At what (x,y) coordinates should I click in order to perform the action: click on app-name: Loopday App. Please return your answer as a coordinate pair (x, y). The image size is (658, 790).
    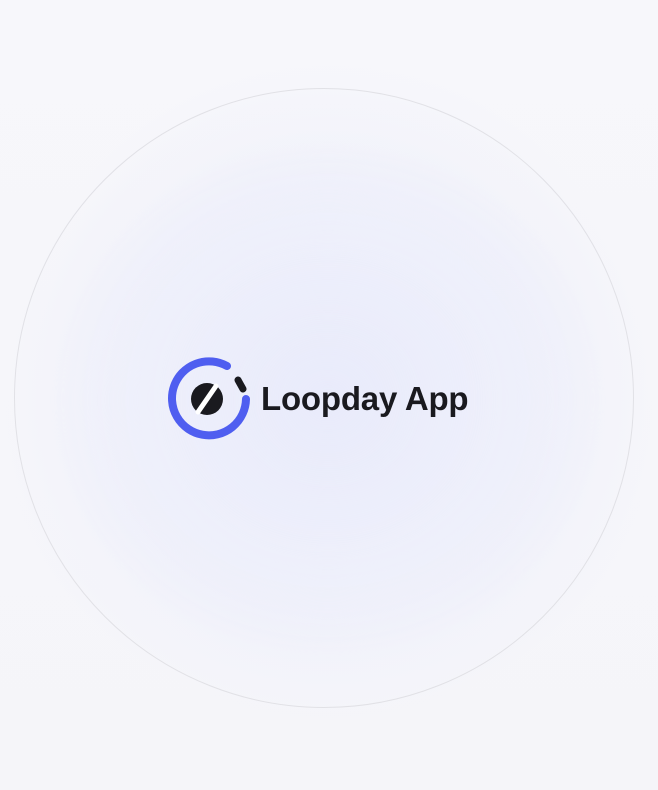
    Looking at the image, I should click on (365, 398).